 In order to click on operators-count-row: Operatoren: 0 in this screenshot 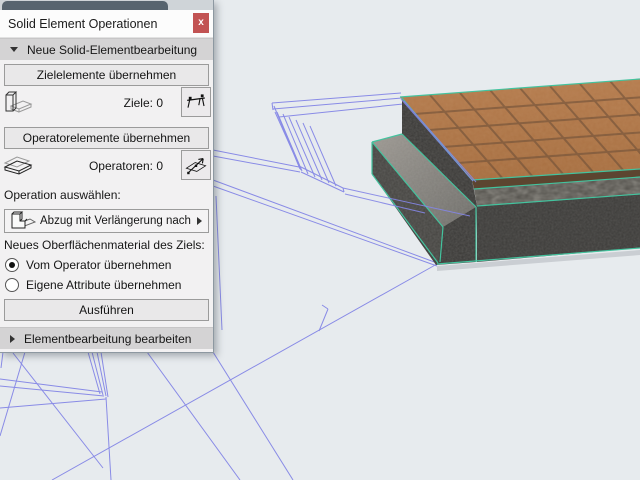, I will do `click(106, 166)`.